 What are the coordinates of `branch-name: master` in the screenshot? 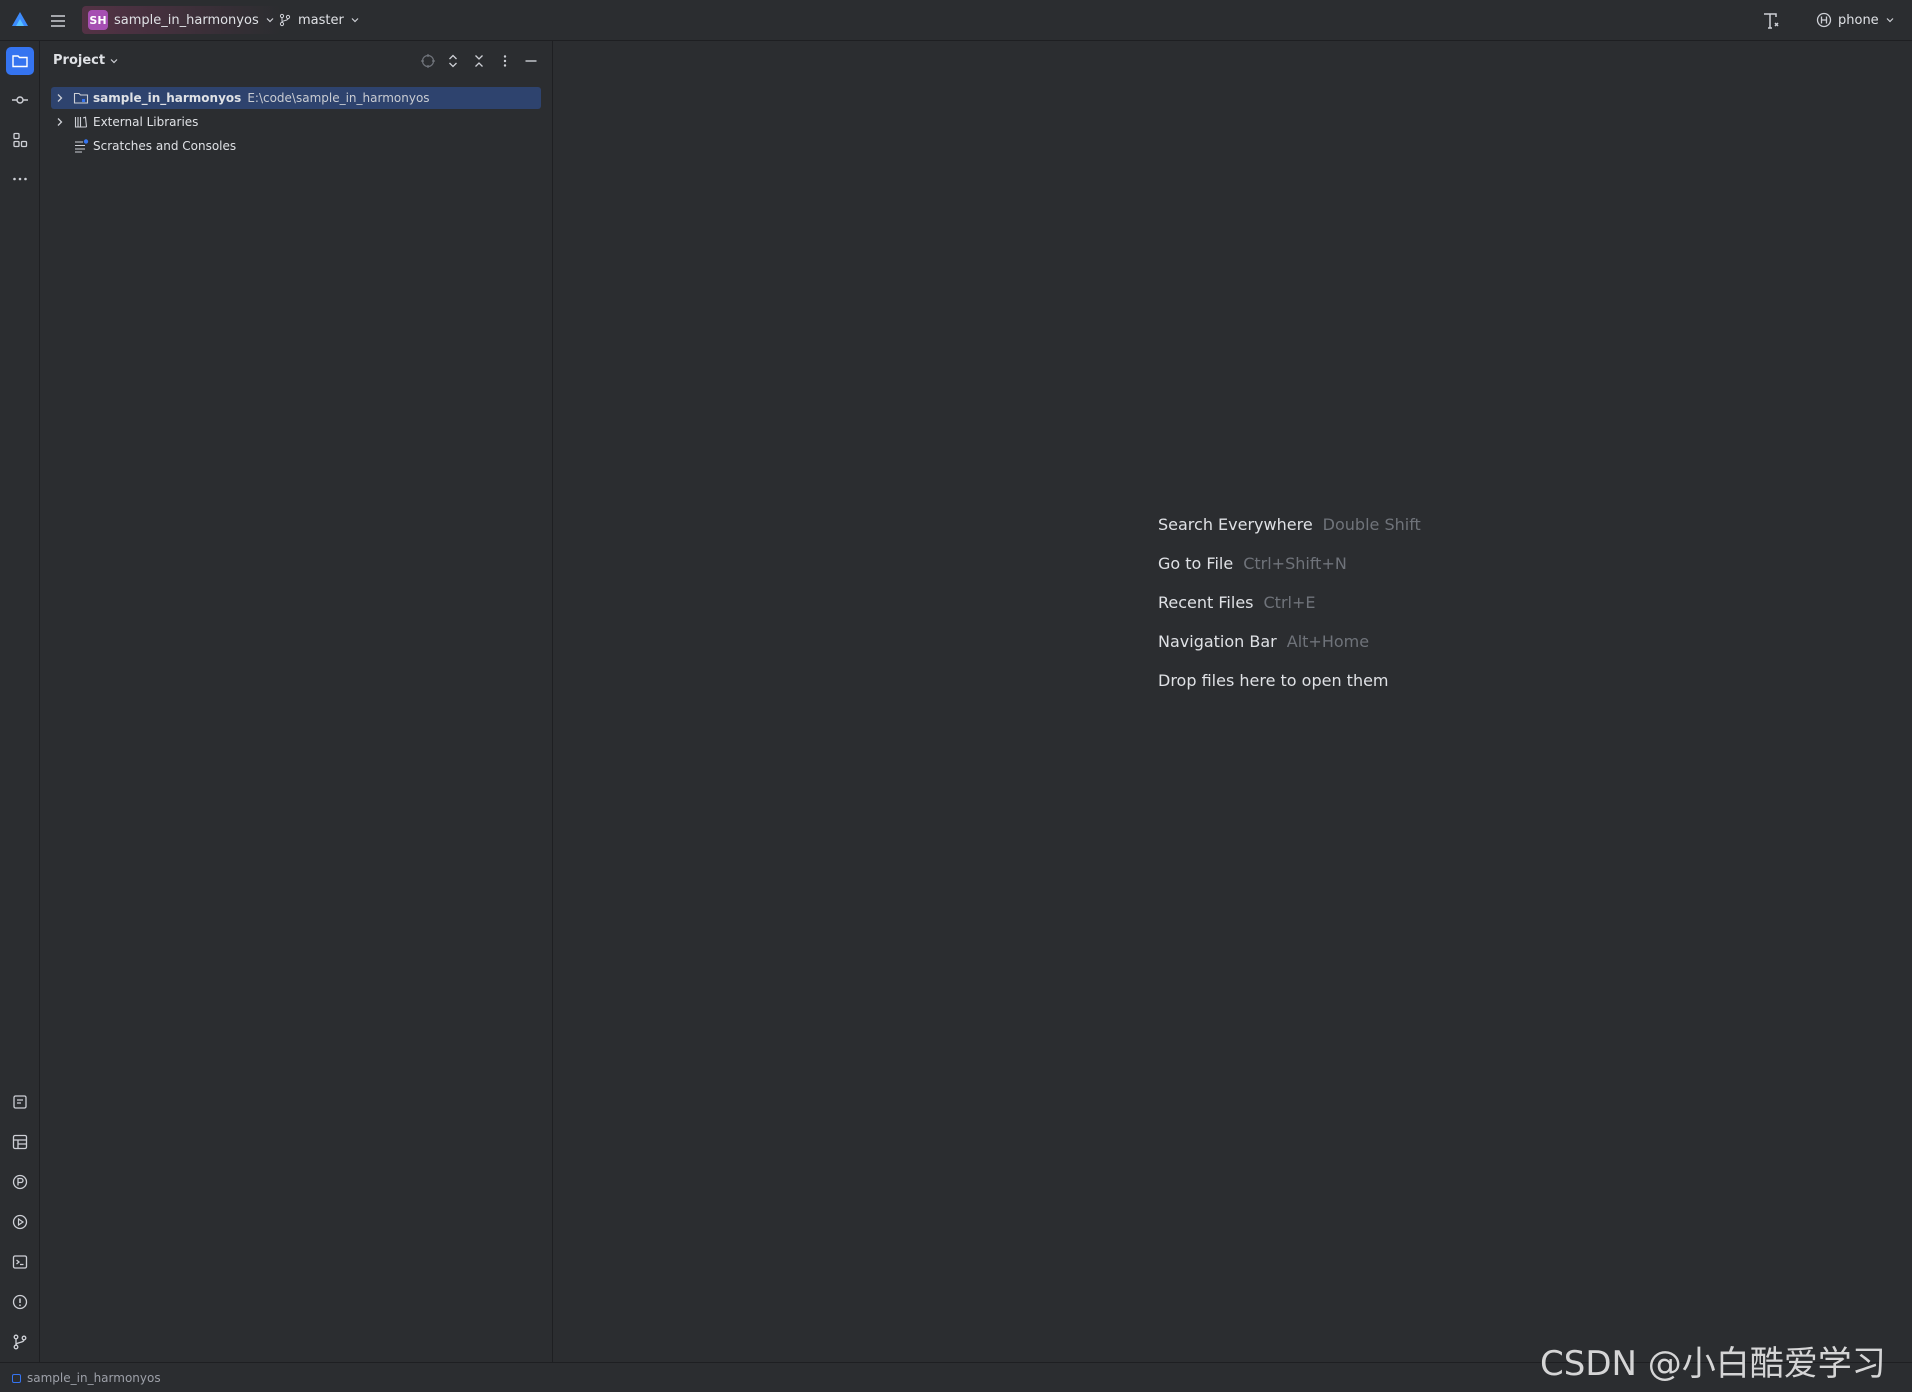 It's located at (321, 20).